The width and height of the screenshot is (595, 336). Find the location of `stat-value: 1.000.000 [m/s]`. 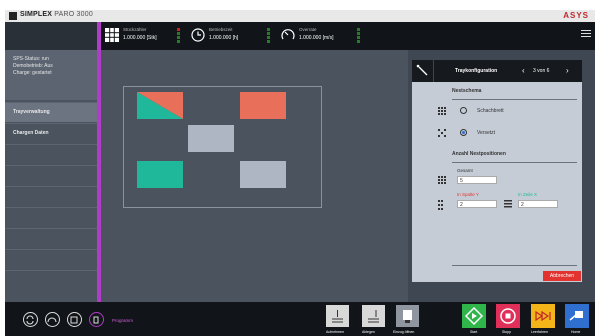

stat-value: 1.000.000 [m/s] is located at coordinates (316, 38).